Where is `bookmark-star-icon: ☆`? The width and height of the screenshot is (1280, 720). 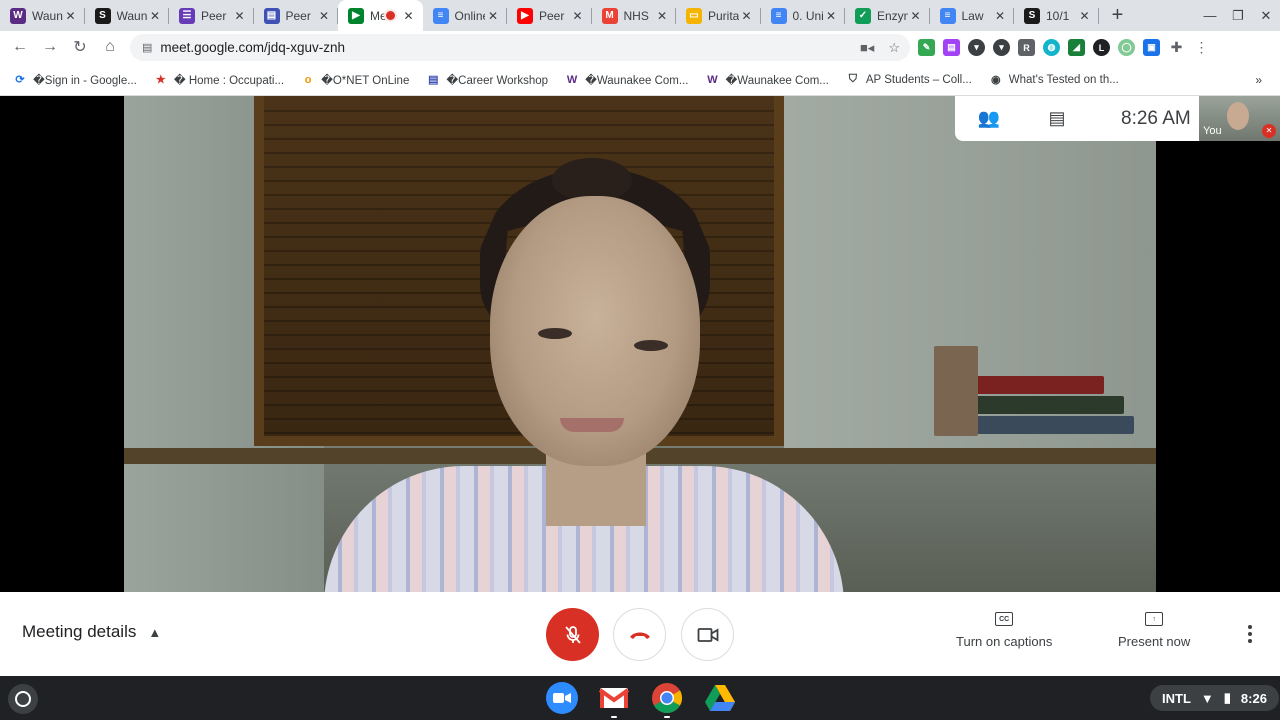 bookmark-star-icon: ☆ is located at coordinates (894, 48).